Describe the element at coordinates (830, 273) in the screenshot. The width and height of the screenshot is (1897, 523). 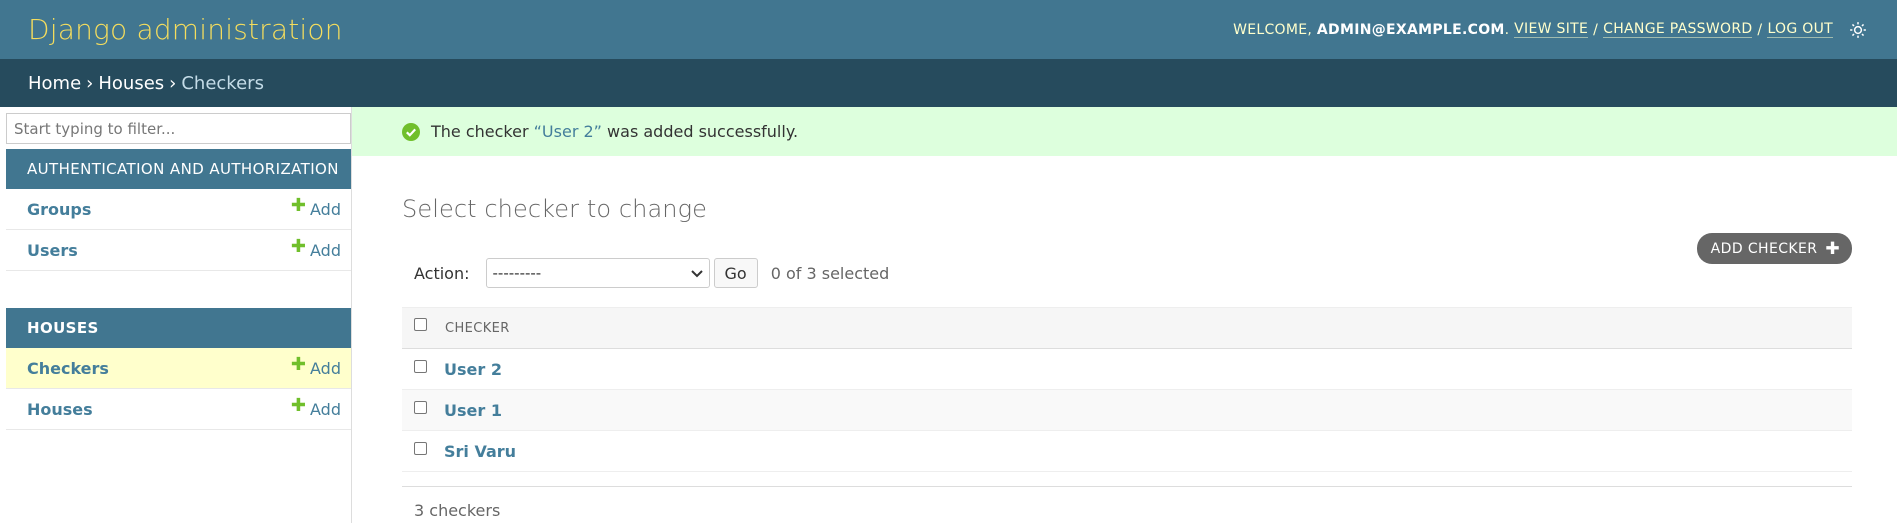
I see `selected-count: 0 of 3 selected` at that location.